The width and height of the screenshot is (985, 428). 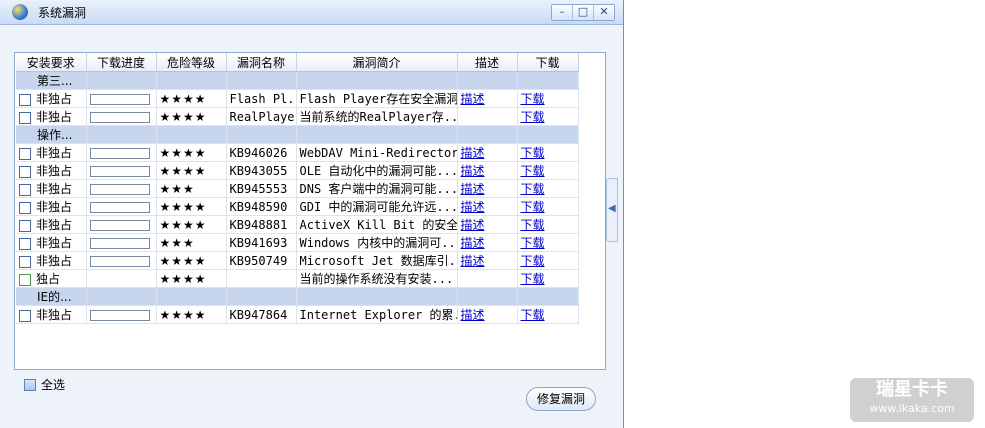 I want to click on vulnerability-name: KB941693, so click(x=261, y=242).